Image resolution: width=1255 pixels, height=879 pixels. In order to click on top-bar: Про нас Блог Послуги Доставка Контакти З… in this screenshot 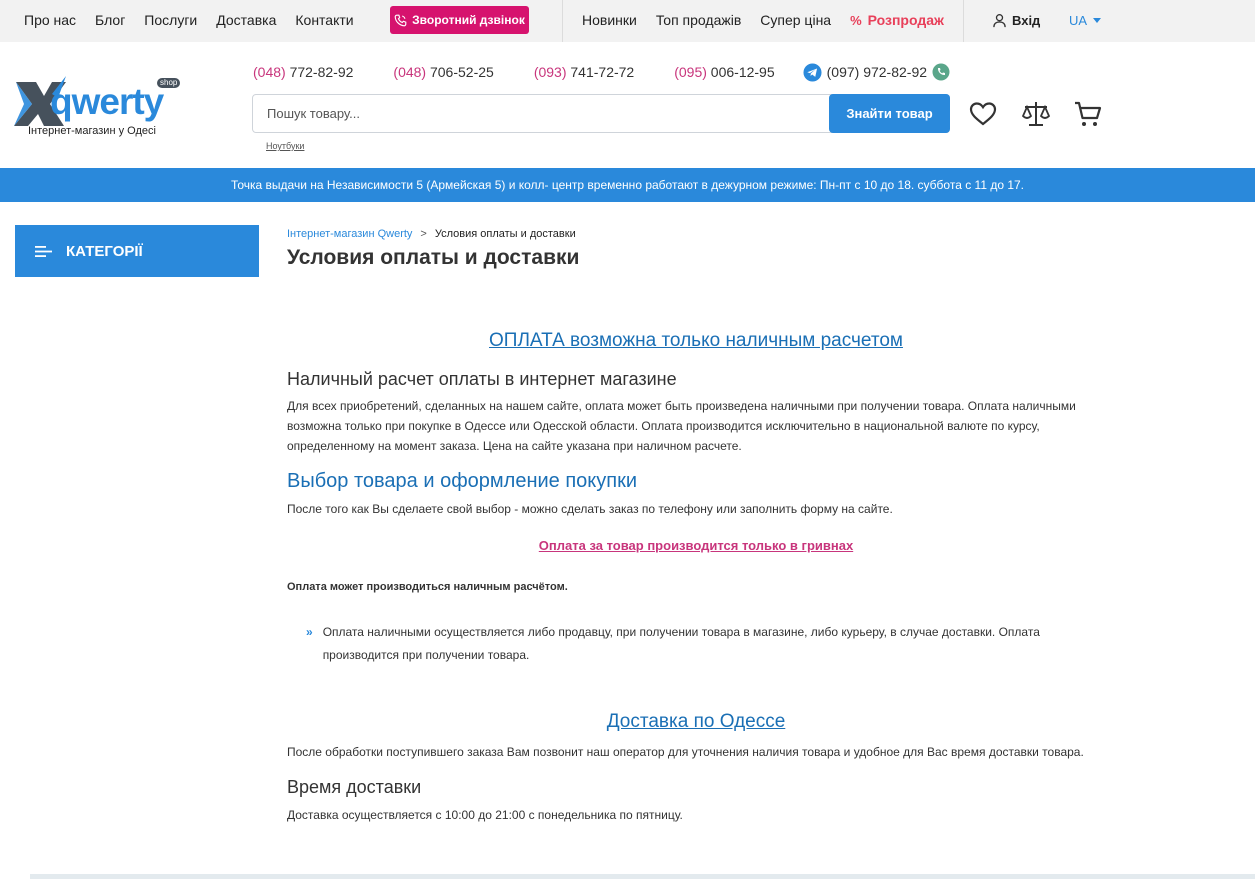, I will do `click(627, 21)`.